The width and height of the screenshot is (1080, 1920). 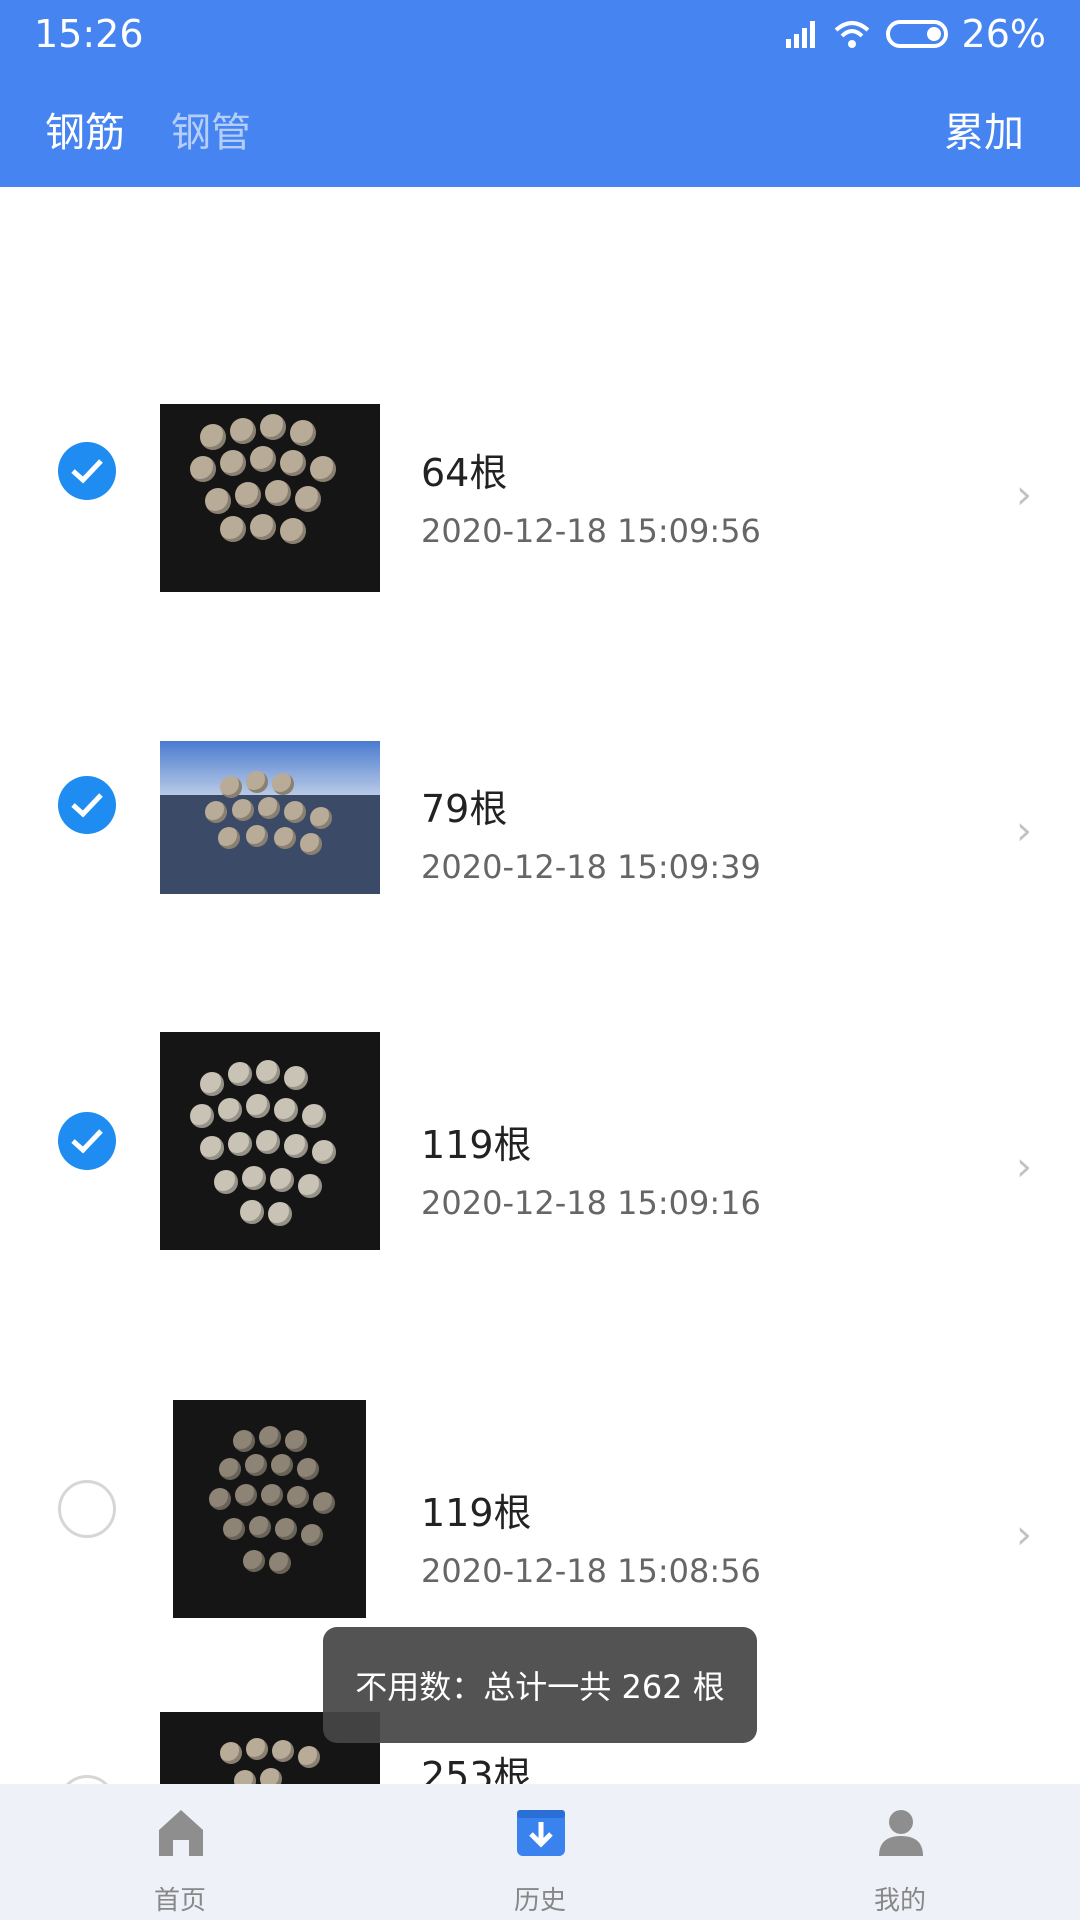 I want to click on nav-profile-label: 我的, so click(x=899, y=1901).